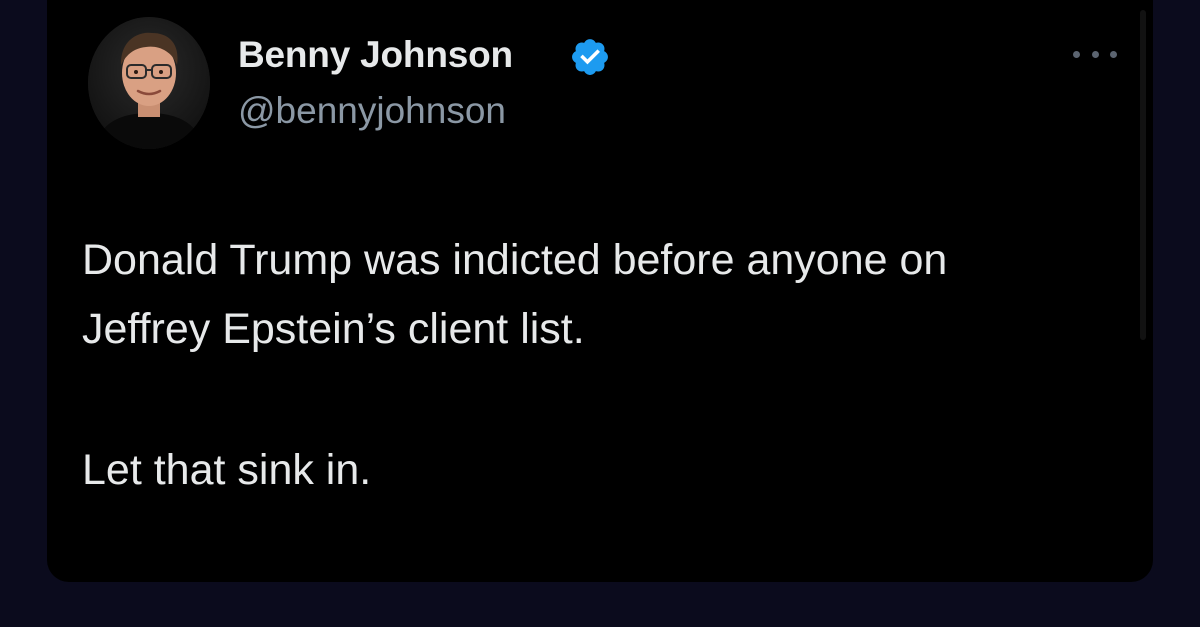  Describe the element at coordinates (1143, 175) in the screenshot. I see `scrollbar` at that location.